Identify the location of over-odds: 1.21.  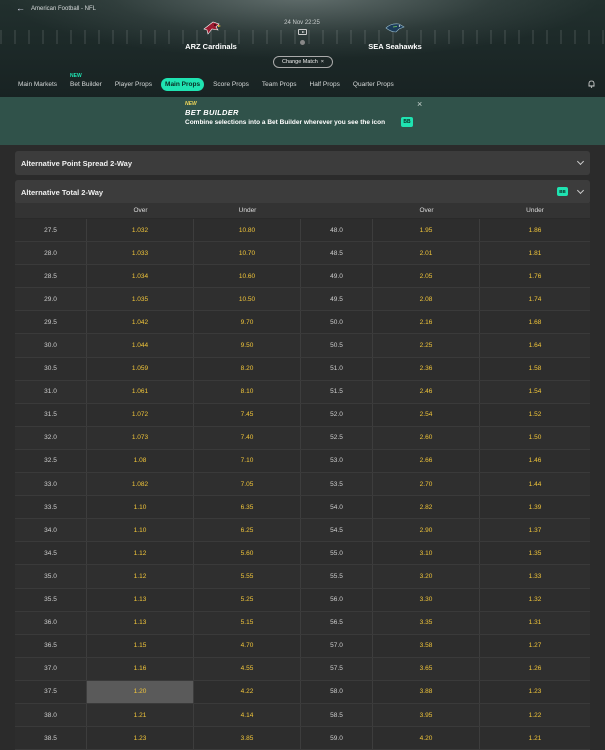
(140, 715).